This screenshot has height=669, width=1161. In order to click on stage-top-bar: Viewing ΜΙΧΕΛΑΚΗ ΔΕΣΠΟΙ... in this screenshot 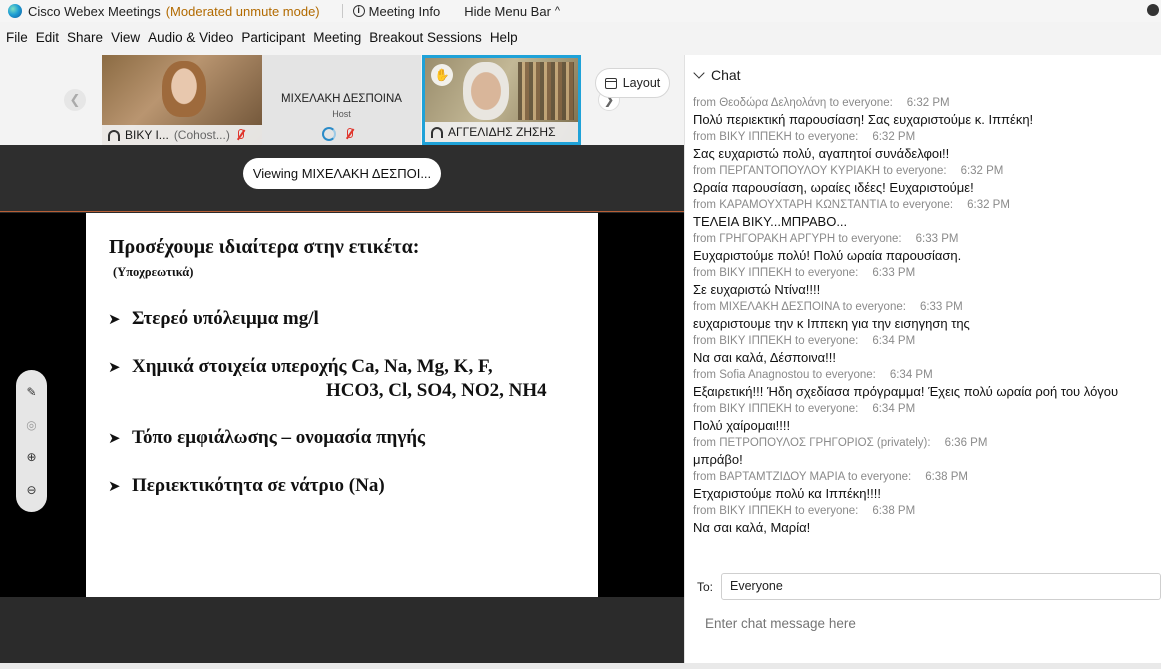, I will do `click(342, 178)`.